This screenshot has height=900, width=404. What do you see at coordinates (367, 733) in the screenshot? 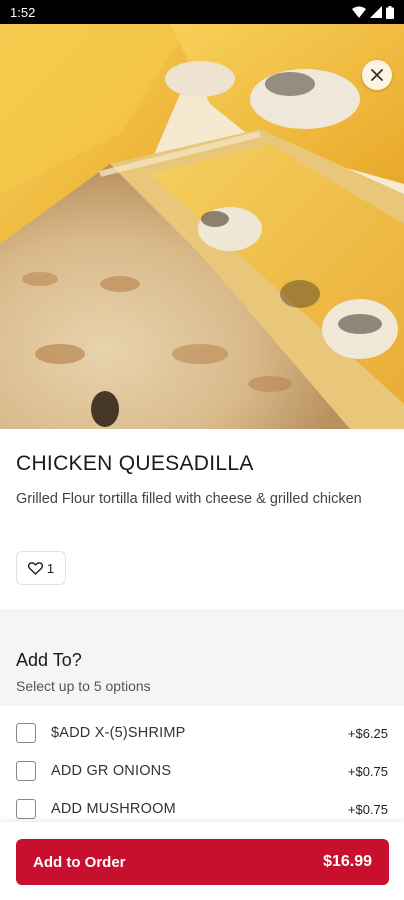
I see `option-price: +$6.25` at bounding box center [367, 733].